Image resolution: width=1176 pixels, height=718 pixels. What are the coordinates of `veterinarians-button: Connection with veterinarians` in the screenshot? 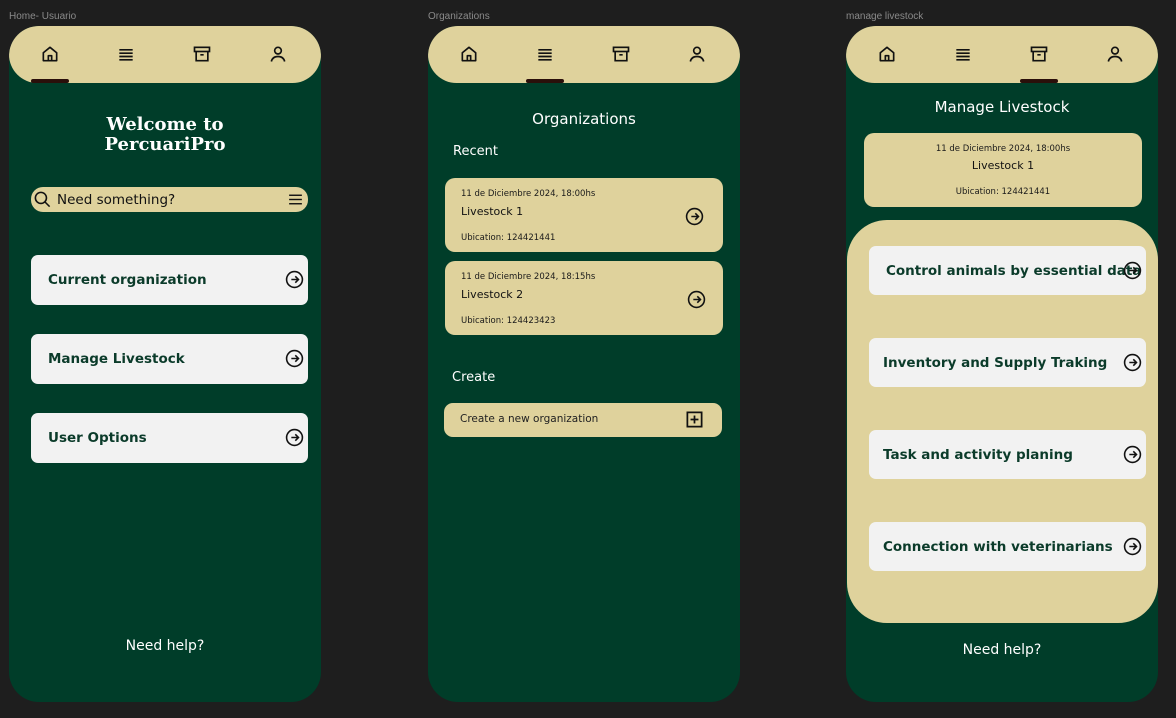 It's located at (1007, 546).